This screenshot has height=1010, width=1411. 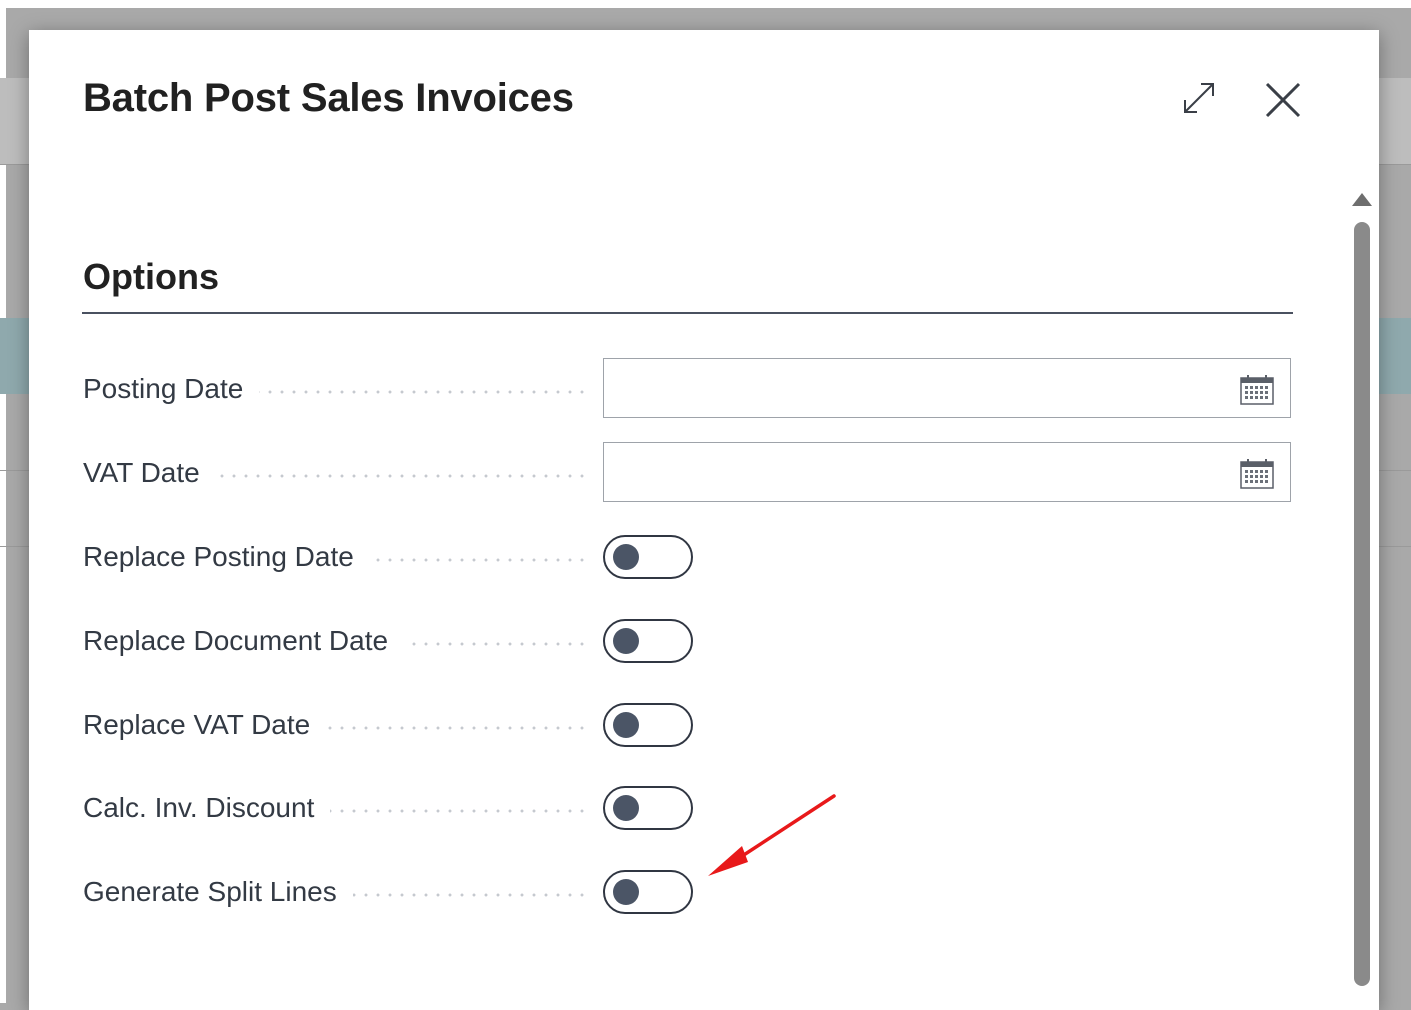 I want to click on generate-split-lines-label: Generate Split Lines, so click(x=218, y=892).